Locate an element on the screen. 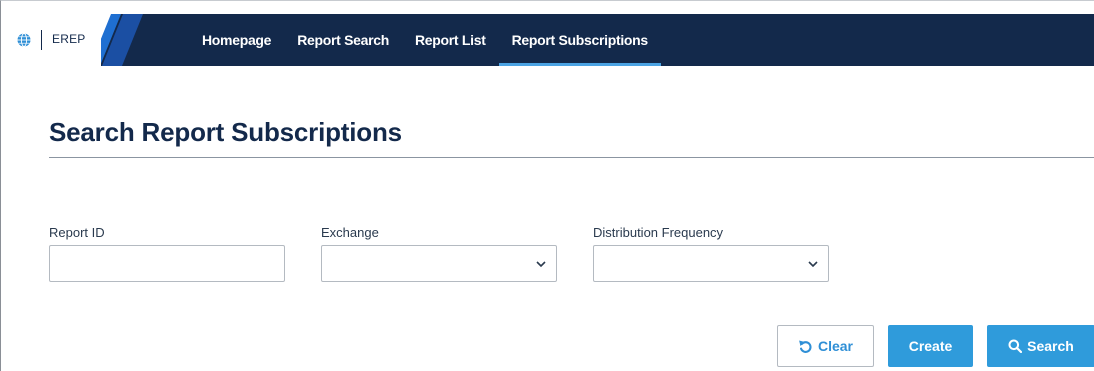 The image size is (1094, 371). clear-button: Clear is located at coordinates (825, 346).